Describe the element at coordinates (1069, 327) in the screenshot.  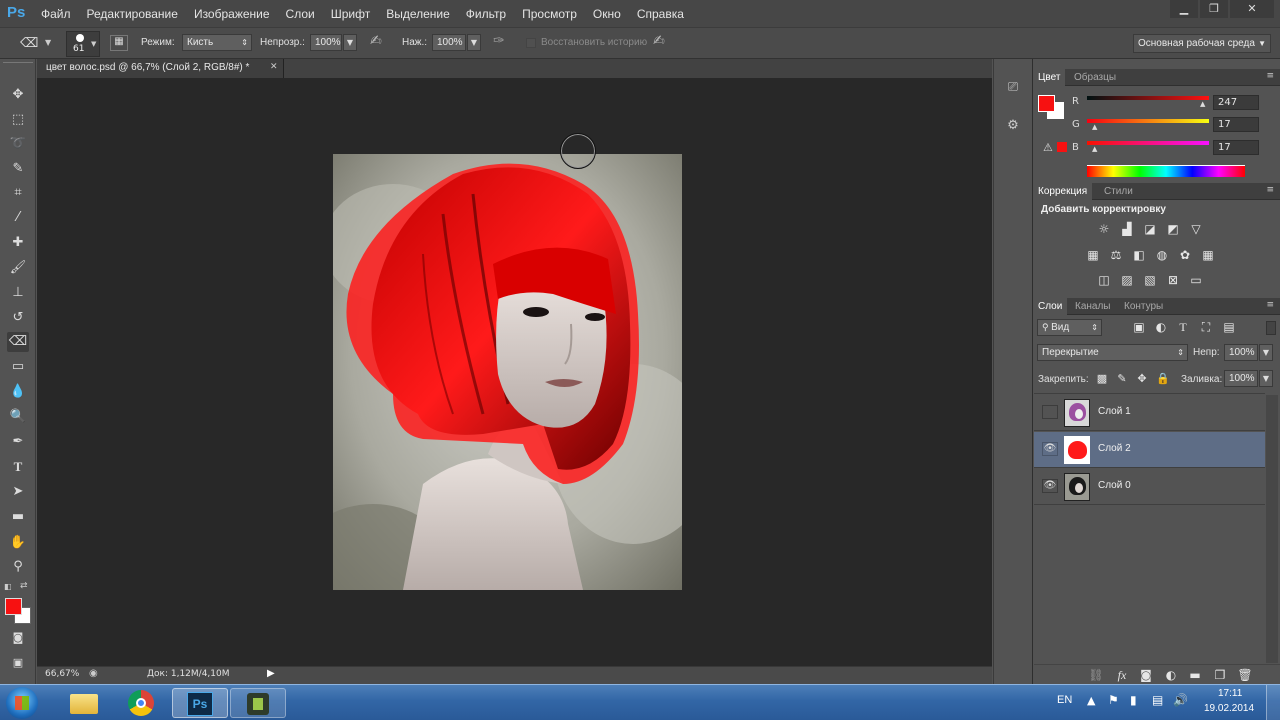
I see `layer-filter-select: ⚲ Вид ⇕` at that location.